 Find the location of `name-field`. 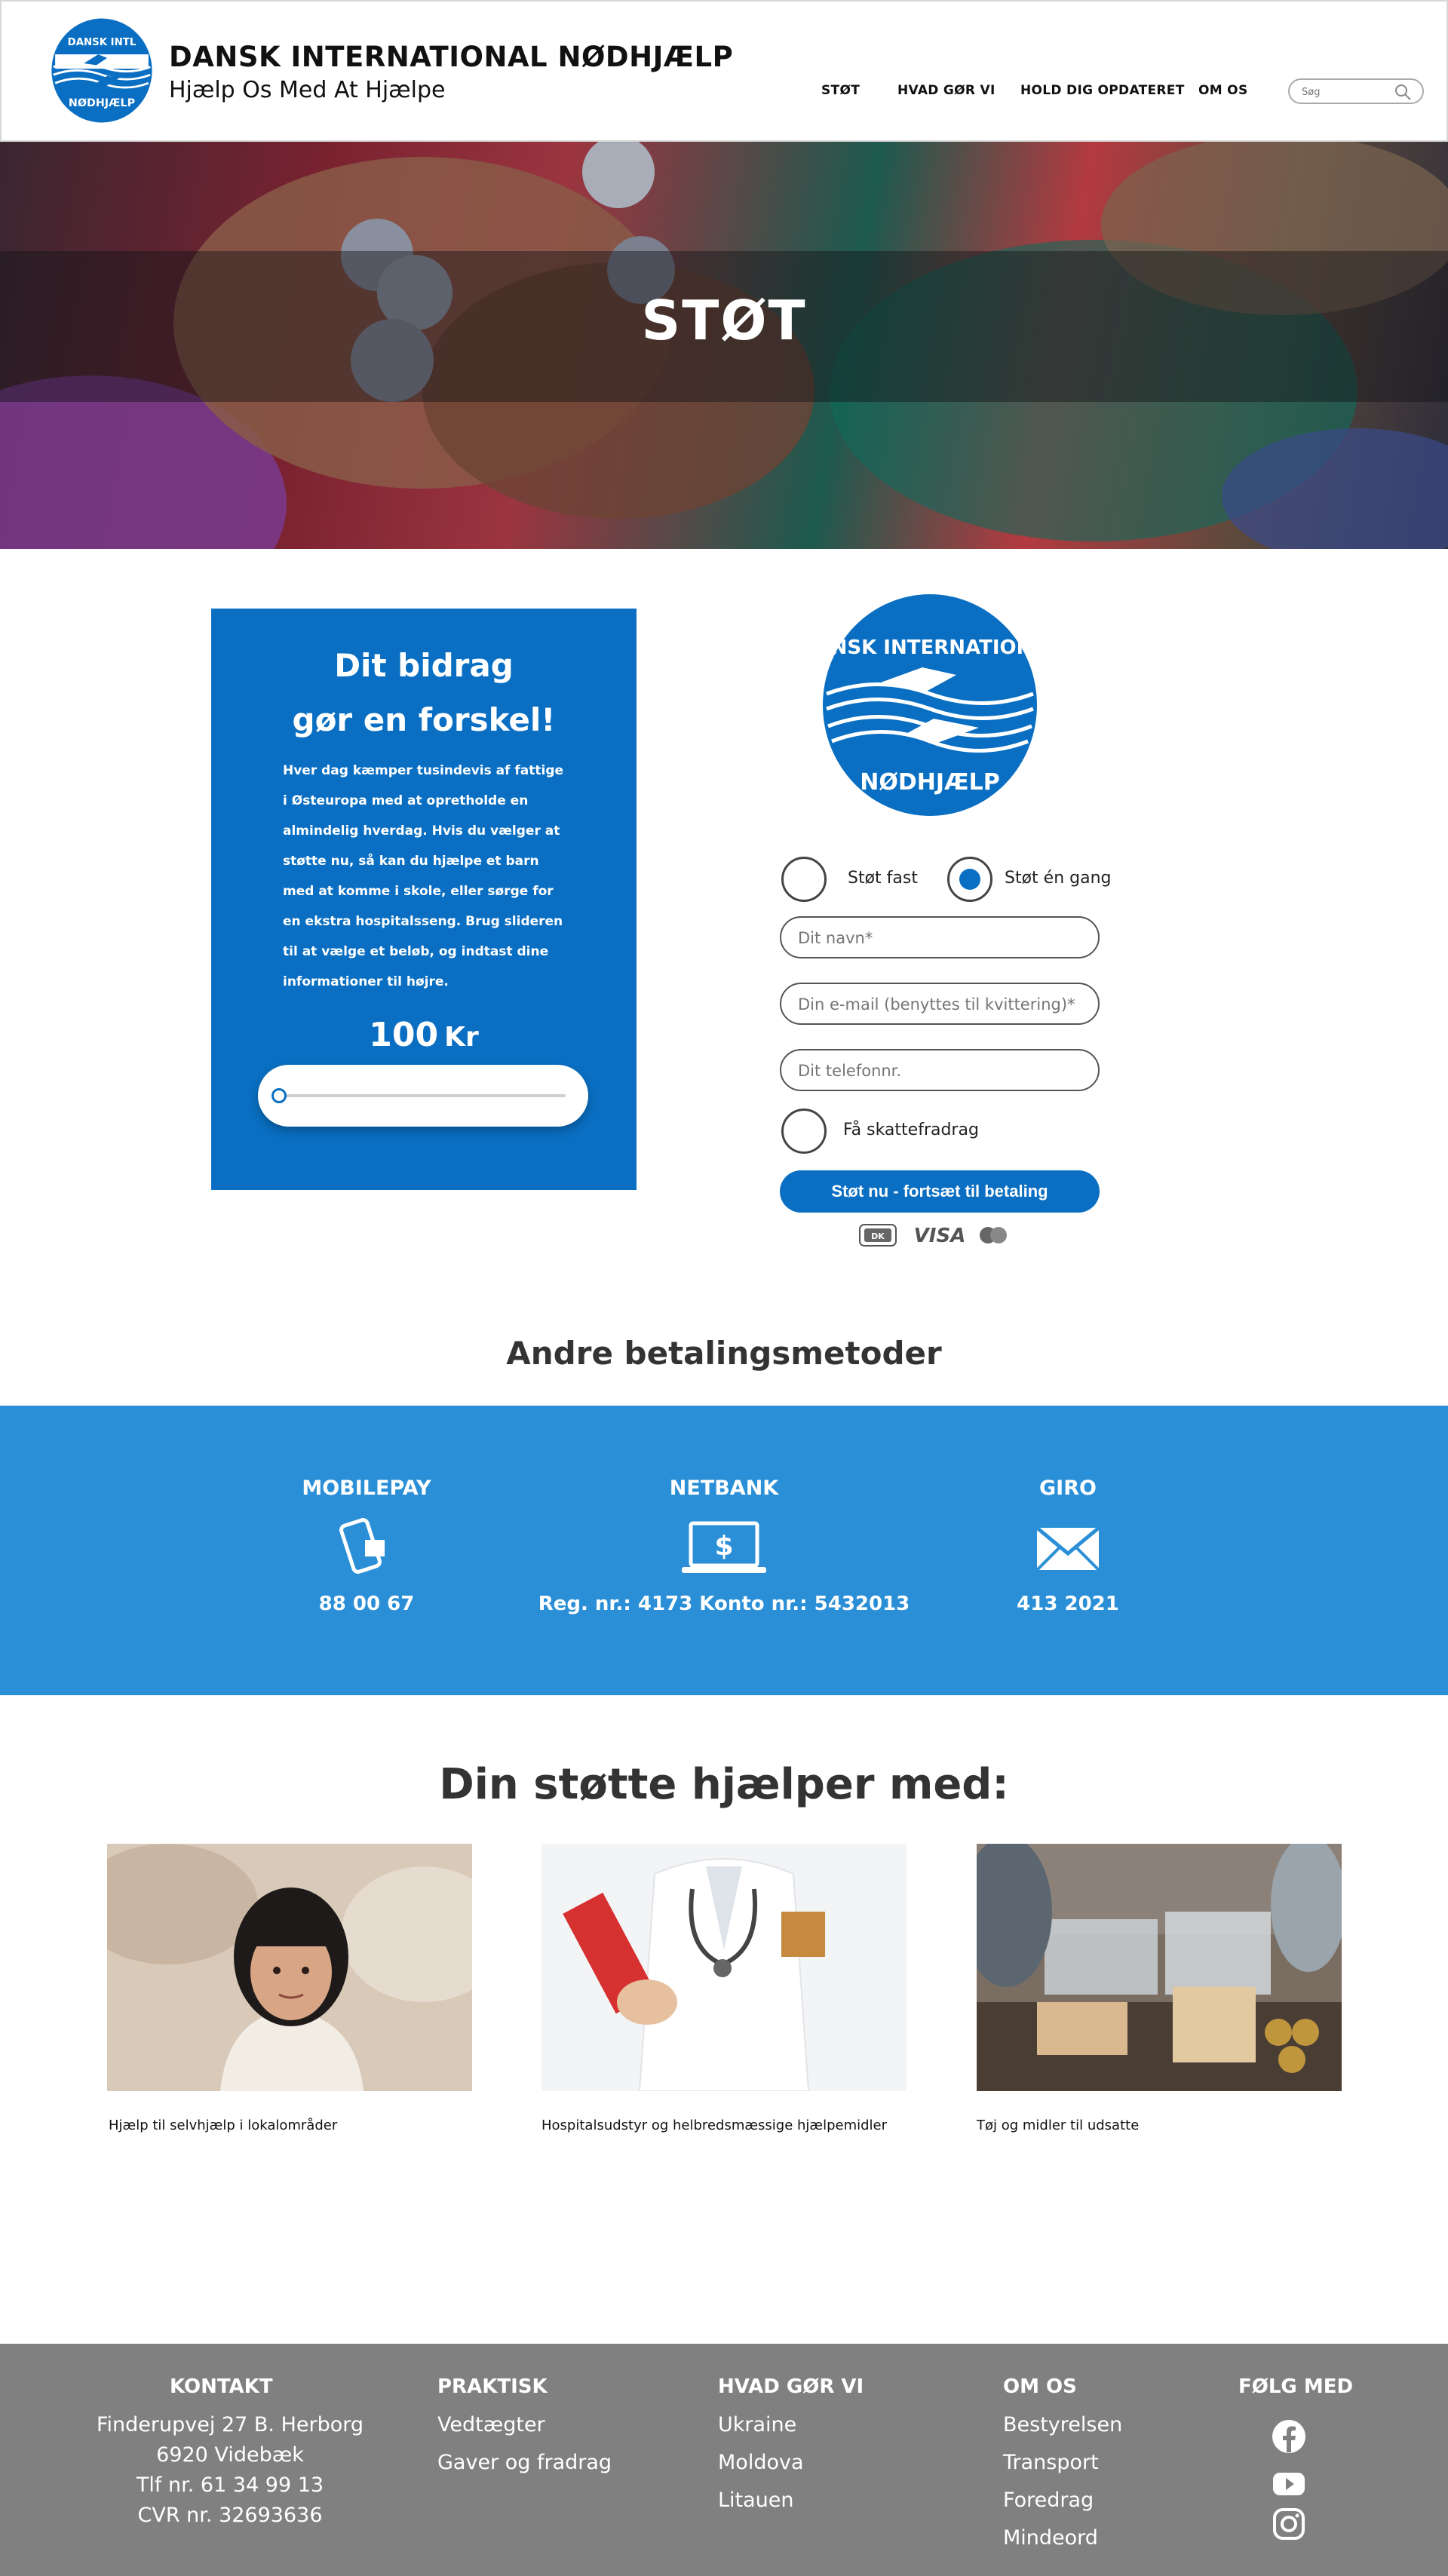

name-field is located at coordinates (940, 937).